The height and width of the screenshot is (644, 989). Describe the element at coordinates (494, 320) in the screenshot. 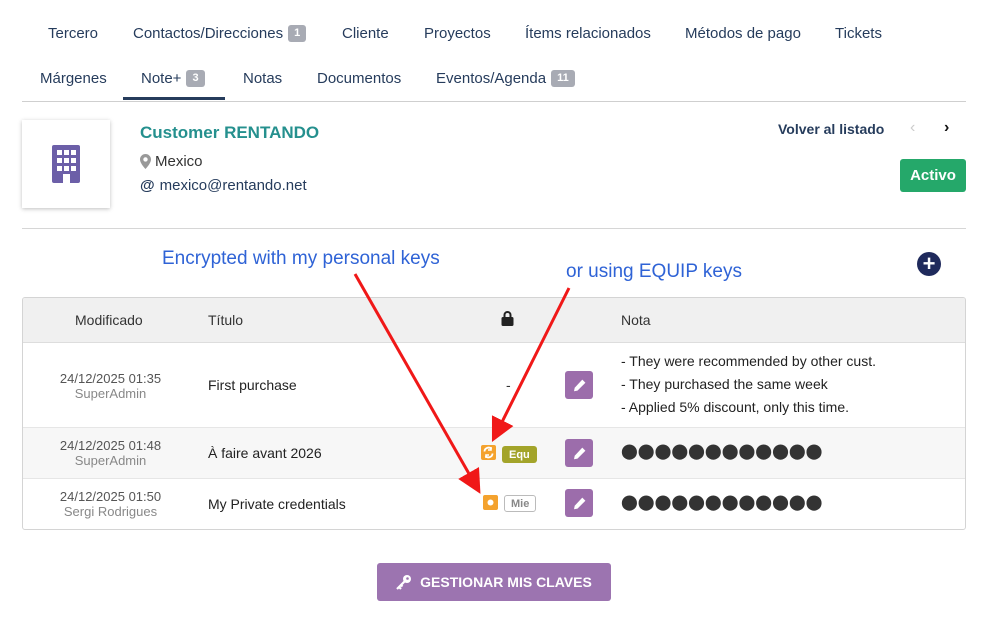

I see `table-header: Modificado Título Nota` at that location.